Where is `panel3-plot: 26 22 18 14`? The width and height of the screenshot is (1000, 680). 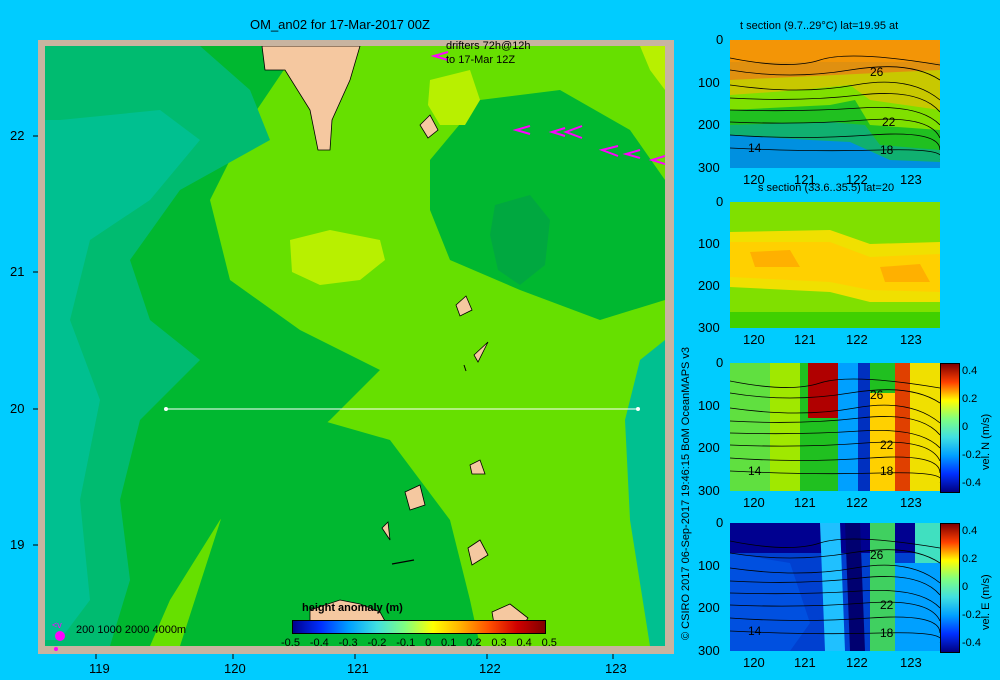
panel3-plot: 26 22 18 14 is located at coordinates (835, 427).